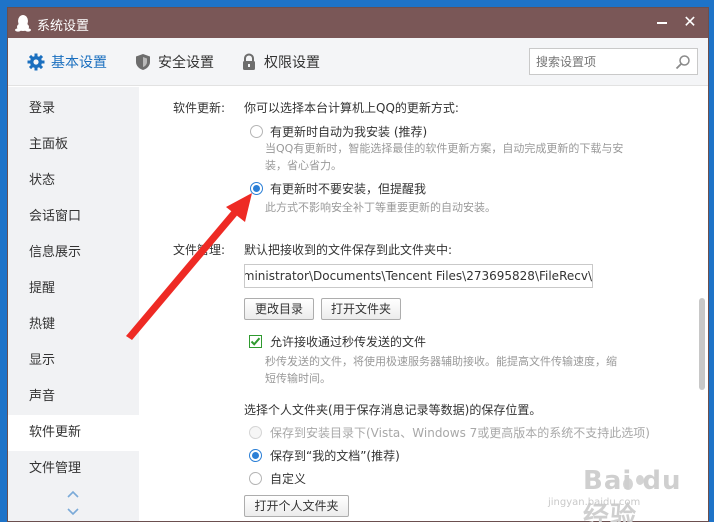  Describe the element at coordinates (73, 469) in the screenshot. I see `sidebar-item-file-management: 文件管理` at that location.